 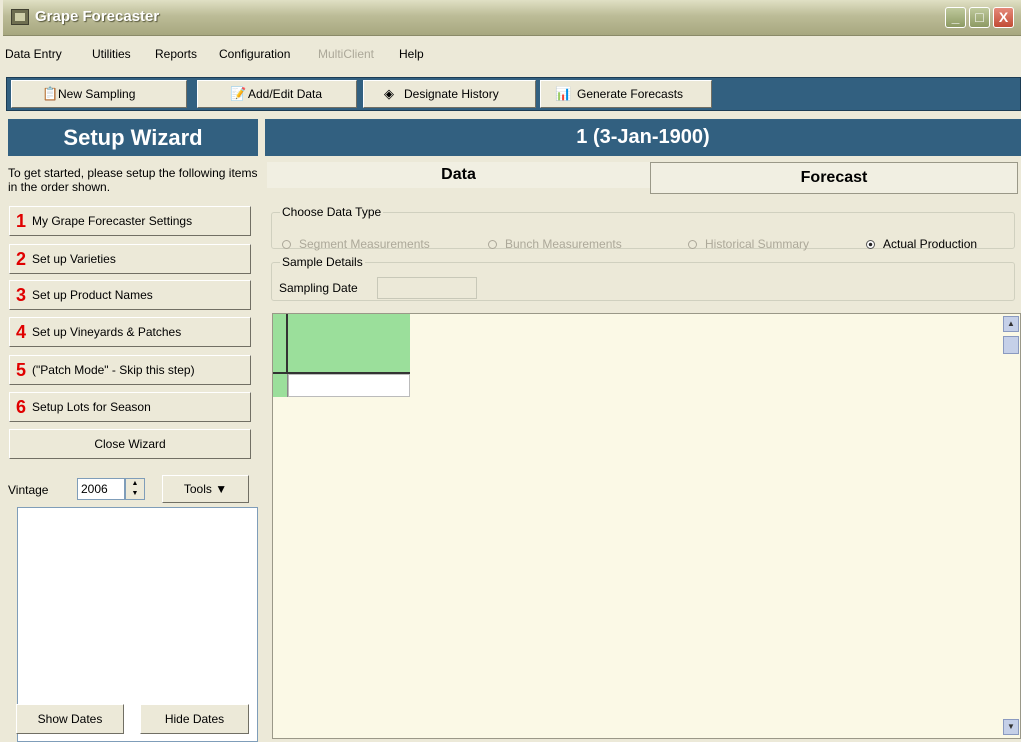 What do you see at coordinates (389, 93) in the screenshot?
I see `diamond-icon: ◈` at bounding box center [389, 93].